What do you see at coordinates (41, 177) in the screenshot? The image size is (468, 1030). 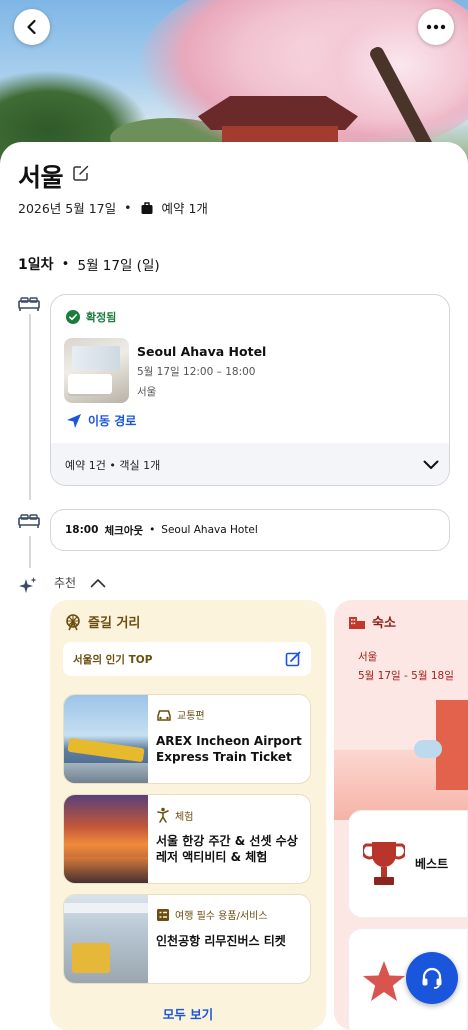 I see `page-title: 서울` at bounding box center [41, 177].